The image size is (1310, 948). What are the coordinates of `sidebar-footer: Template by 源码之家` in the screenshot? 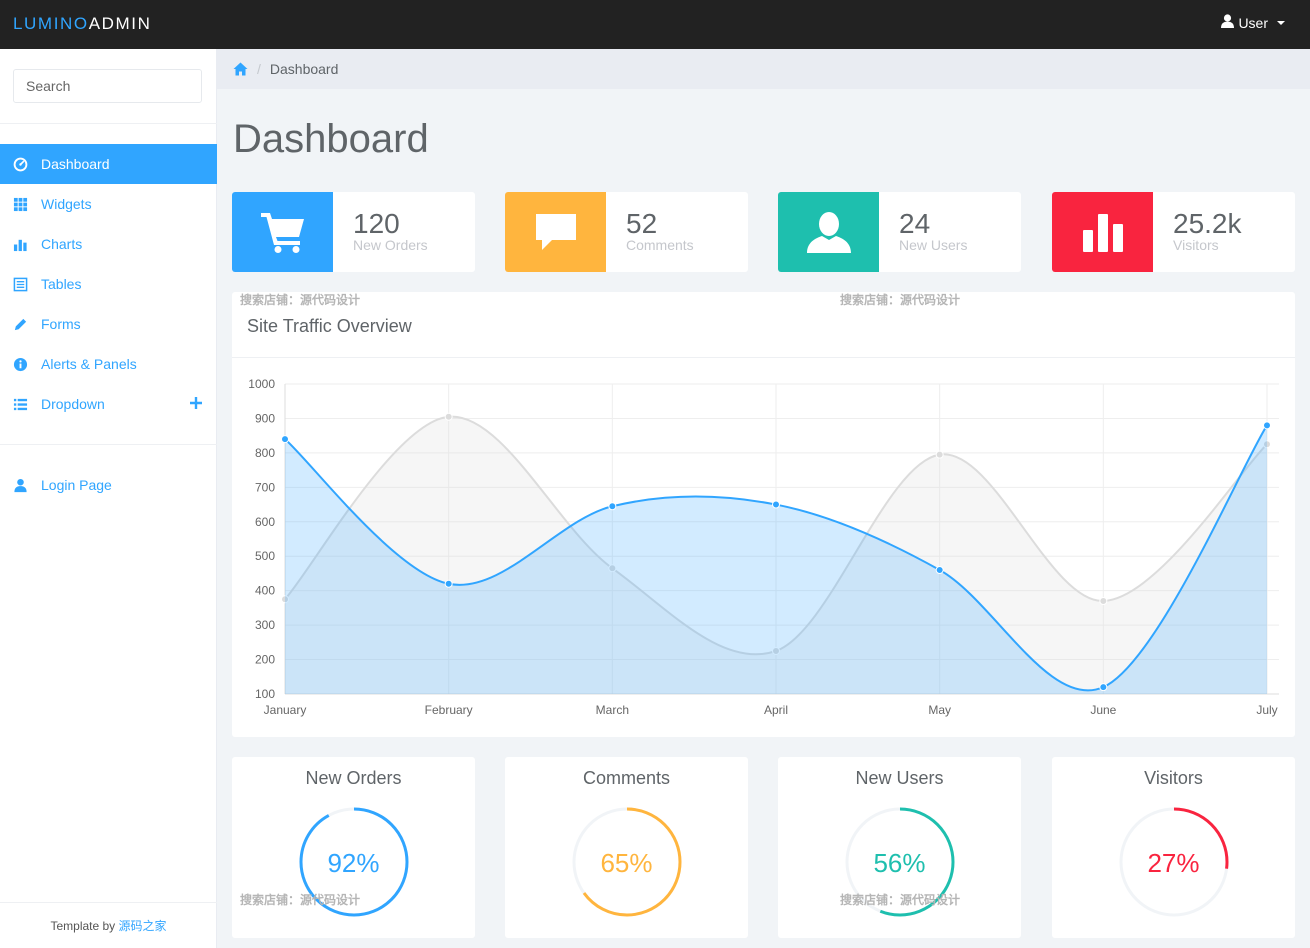 It's located at (108, 925).